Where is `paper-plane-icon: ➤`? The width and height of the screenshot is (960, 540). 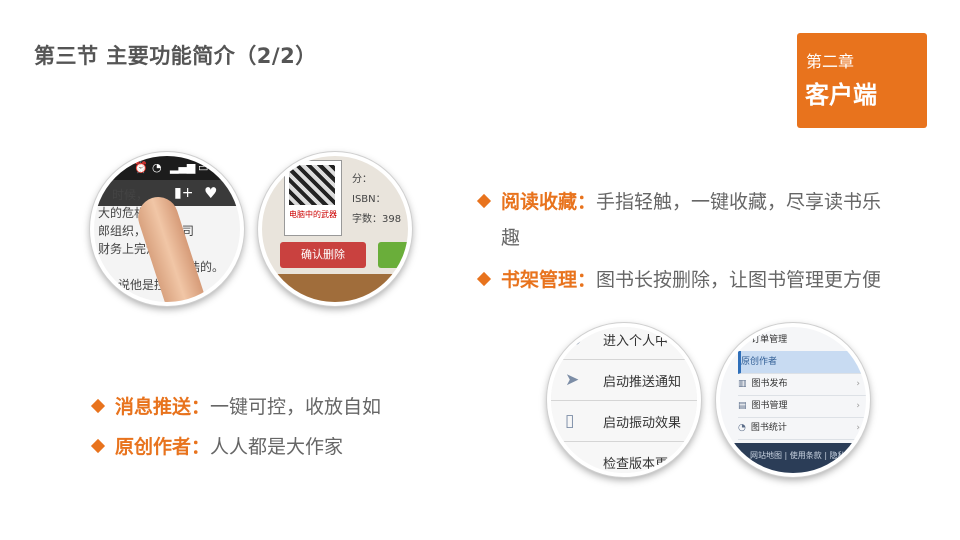
paper-plane-icon: ➤ is located at coordinates (572, 380).